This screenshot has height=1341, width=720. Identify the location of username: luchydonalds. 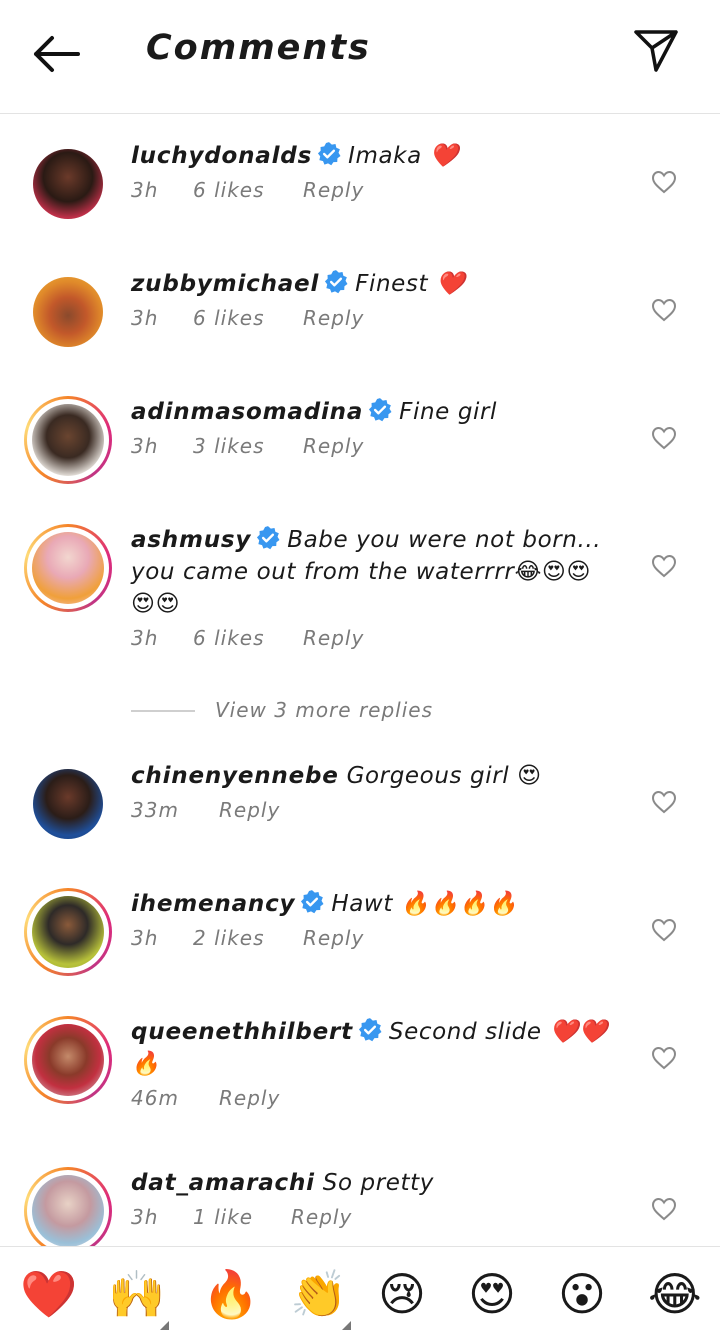
(221, 156).